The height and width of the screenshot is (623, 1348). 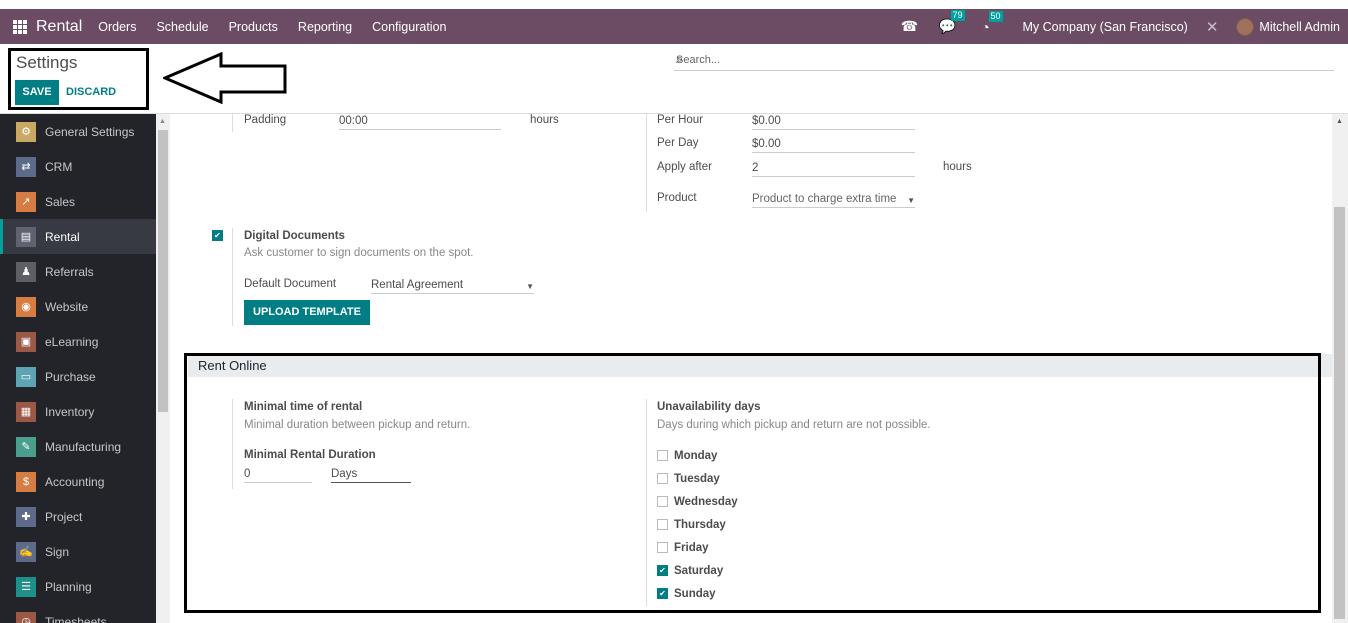 What do you see at coordinates (1340, 368) in the screenshot?
I see `main-scrollbar: ▲` at bounding box center [1340, 368].